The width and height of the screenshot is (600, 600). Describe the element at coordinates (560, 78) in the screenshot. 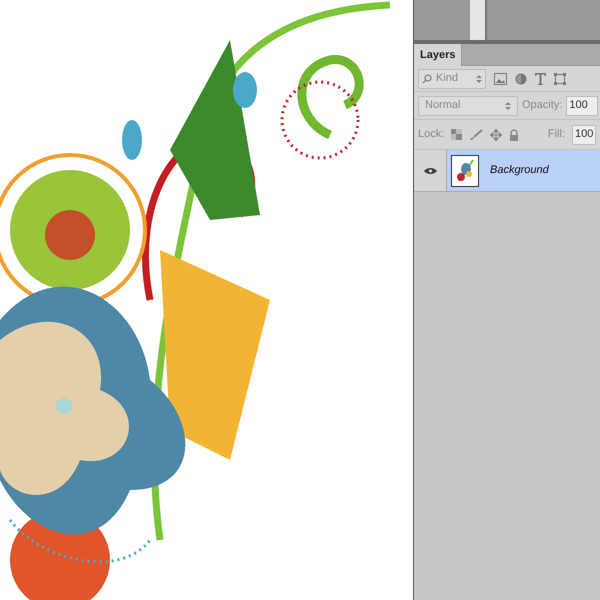

I see `shape-icon` at that location.